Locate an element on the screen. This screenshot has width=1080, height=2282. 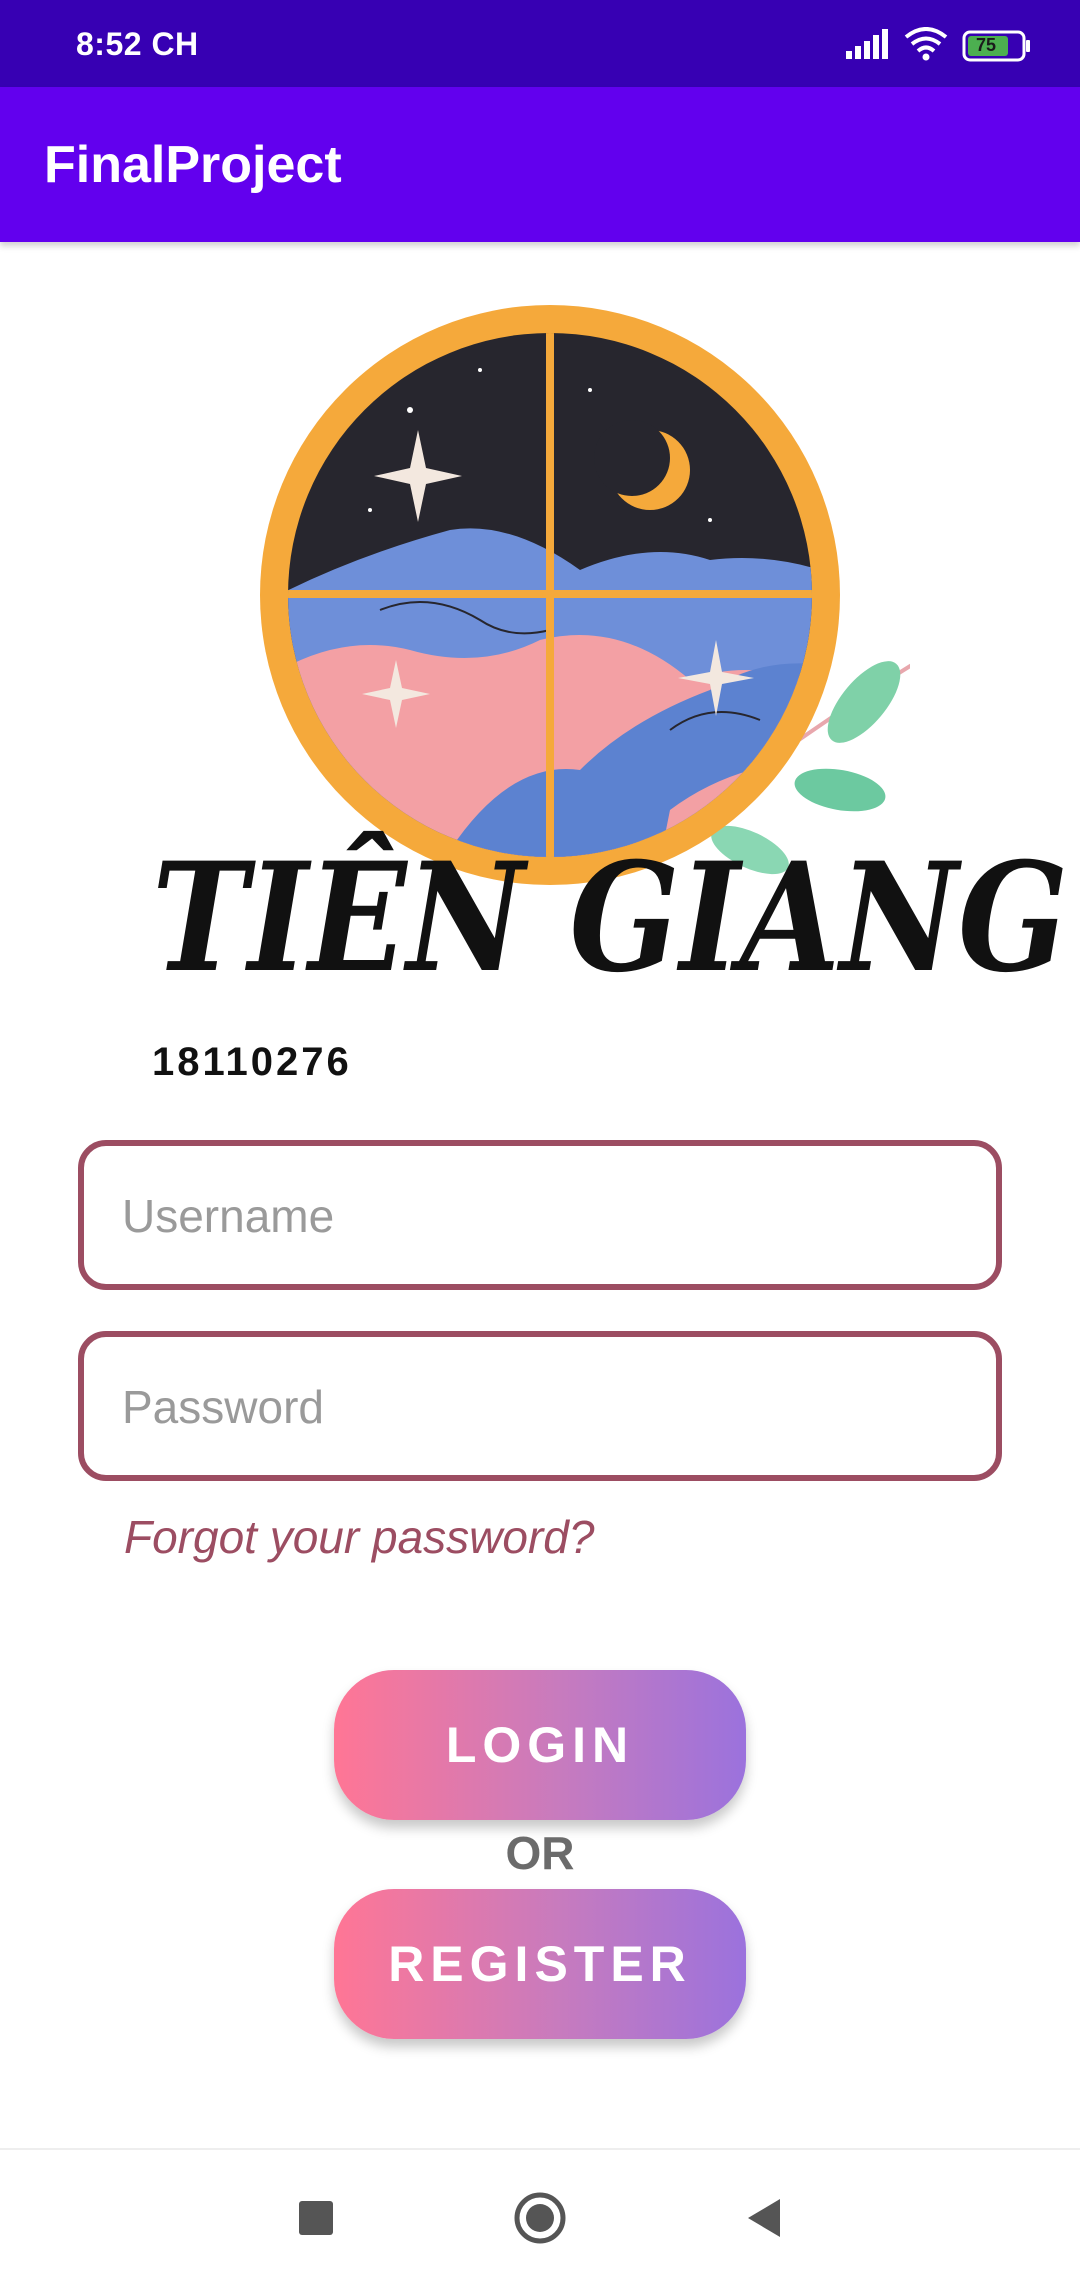
status-bar: 8:52 CH 75 is located at coordinates (540, 43).